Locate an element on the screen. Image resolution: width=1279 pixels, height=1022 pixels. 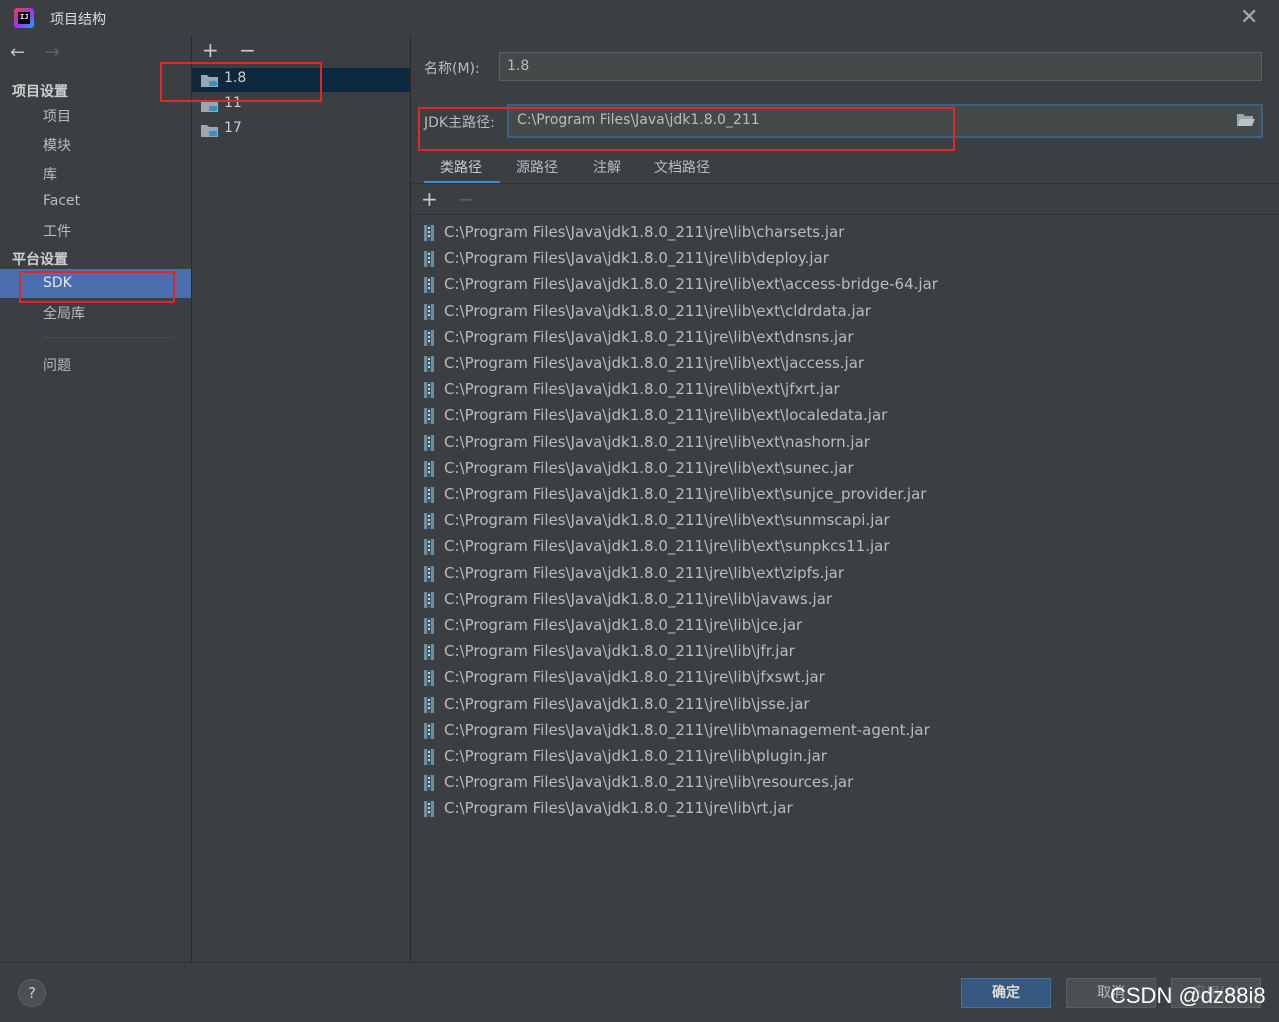
add-sdk-button: + is located at coordinates (210, 50).